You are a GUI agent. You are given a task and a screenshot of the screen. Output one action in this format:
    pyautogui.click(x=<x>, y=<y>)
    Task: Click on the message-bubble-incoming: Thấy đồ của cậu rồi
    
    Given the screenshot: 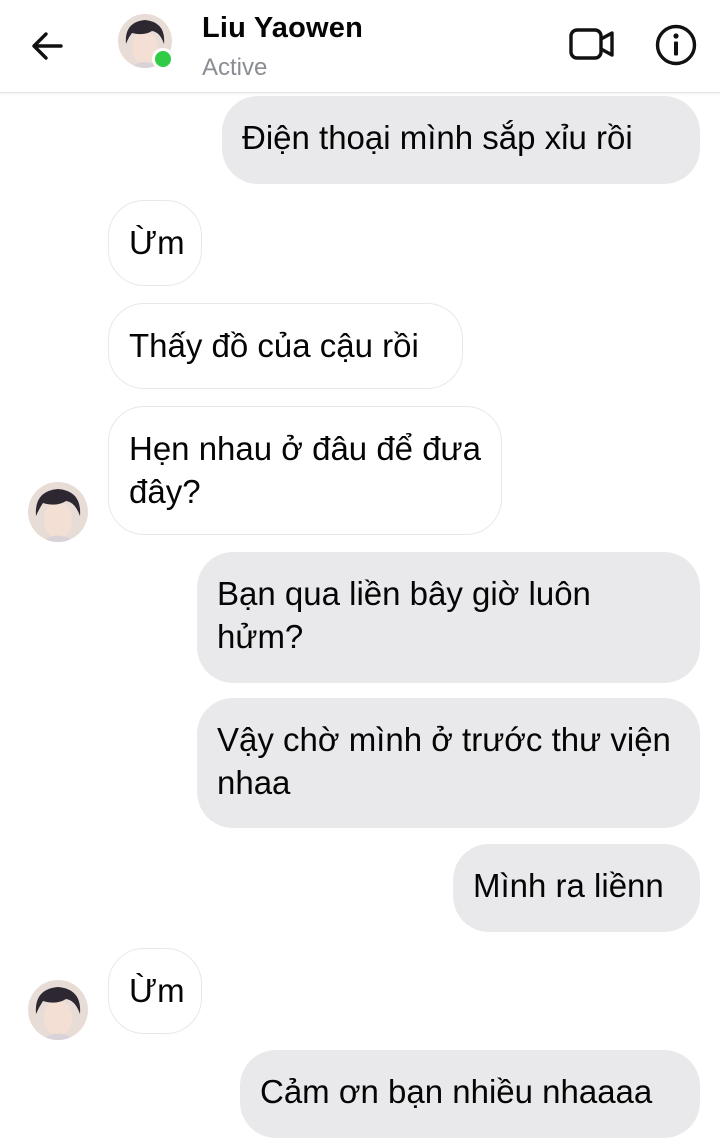 What is the action you would take?
    pyautogui.click(x=285, y=346)
    